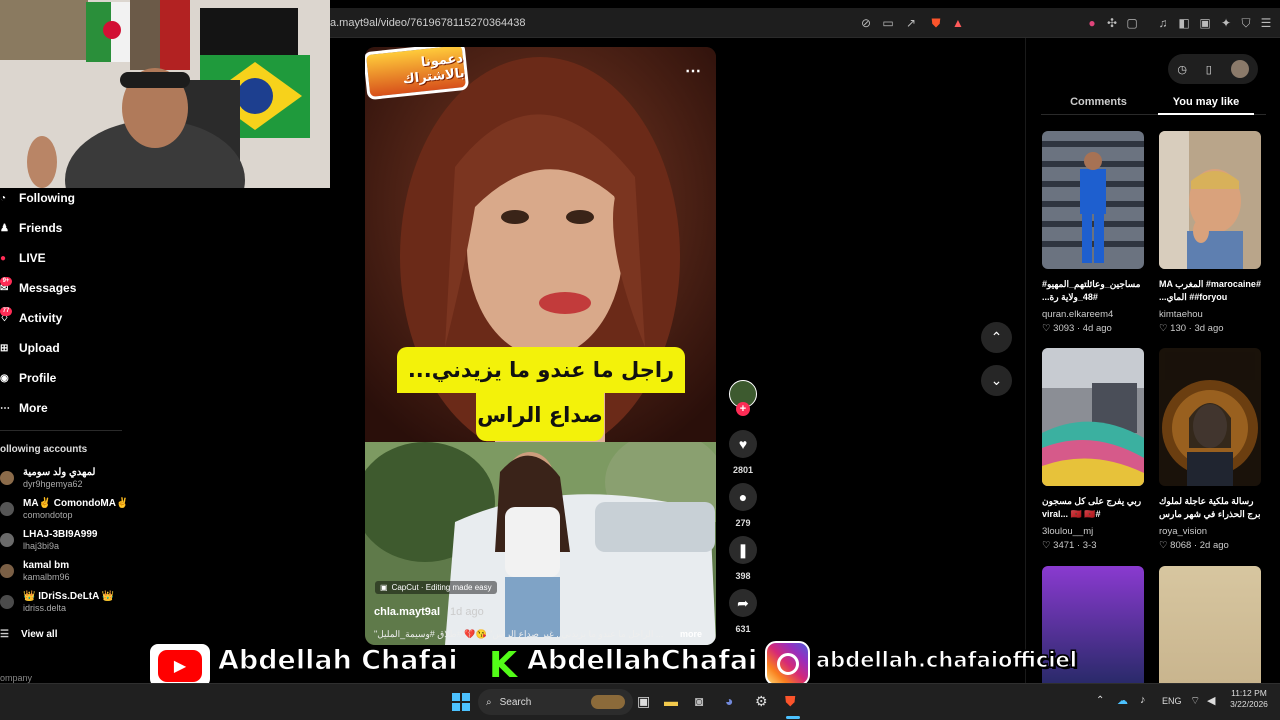 The height and width of the screenshot is (720, 1280). What do you see at coordinates (4, 228) in the screenshot?
I see `friends-icon: ♟` at bounding box center [4, 228].